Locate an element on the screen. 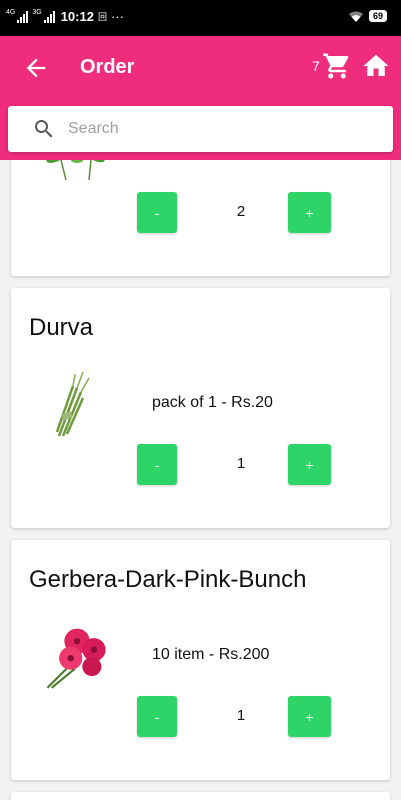  quantity-value: 2 is located at coordinates (241, 211).